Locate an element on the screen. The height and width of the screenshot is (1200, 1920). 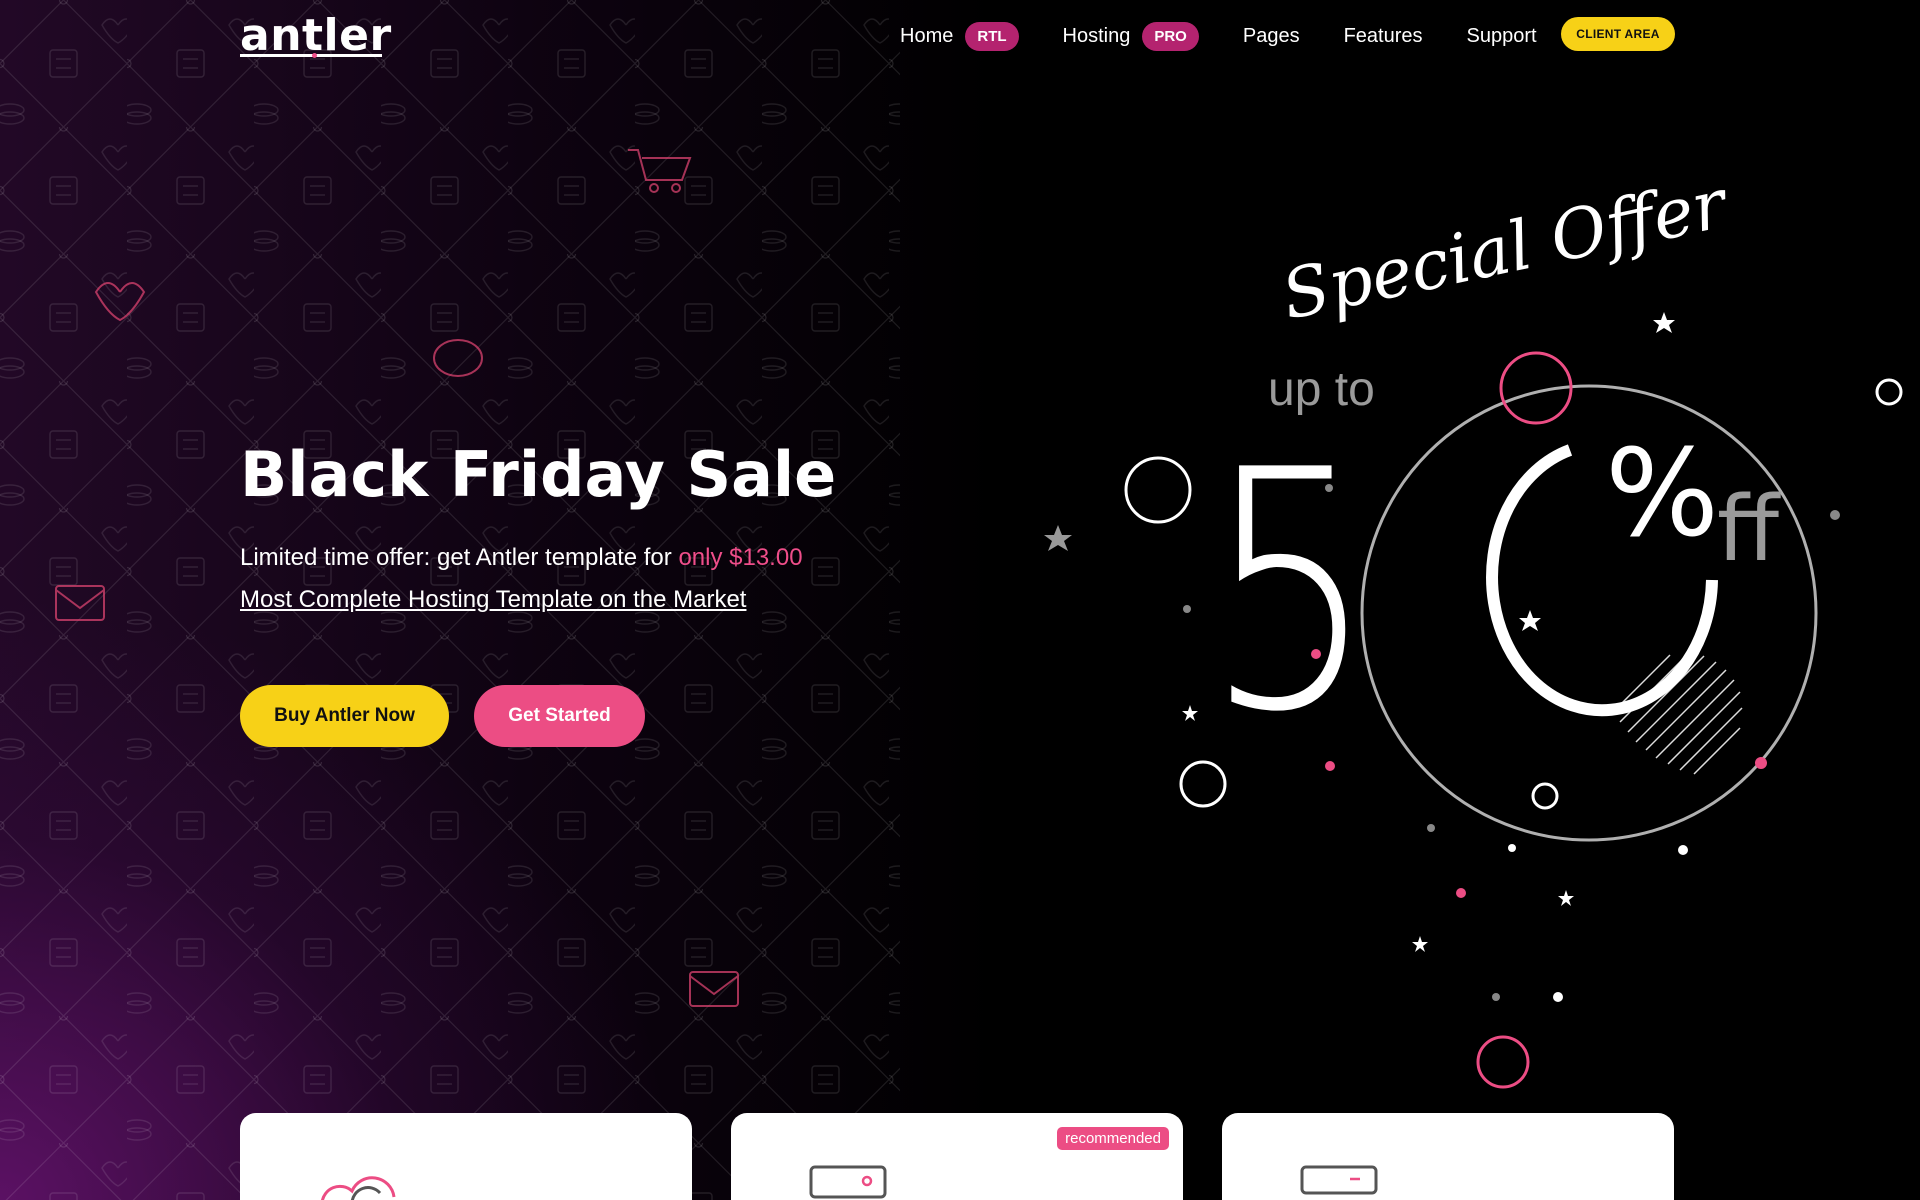
recommended-badge: recommended is located at coordinates (1113, 1138).